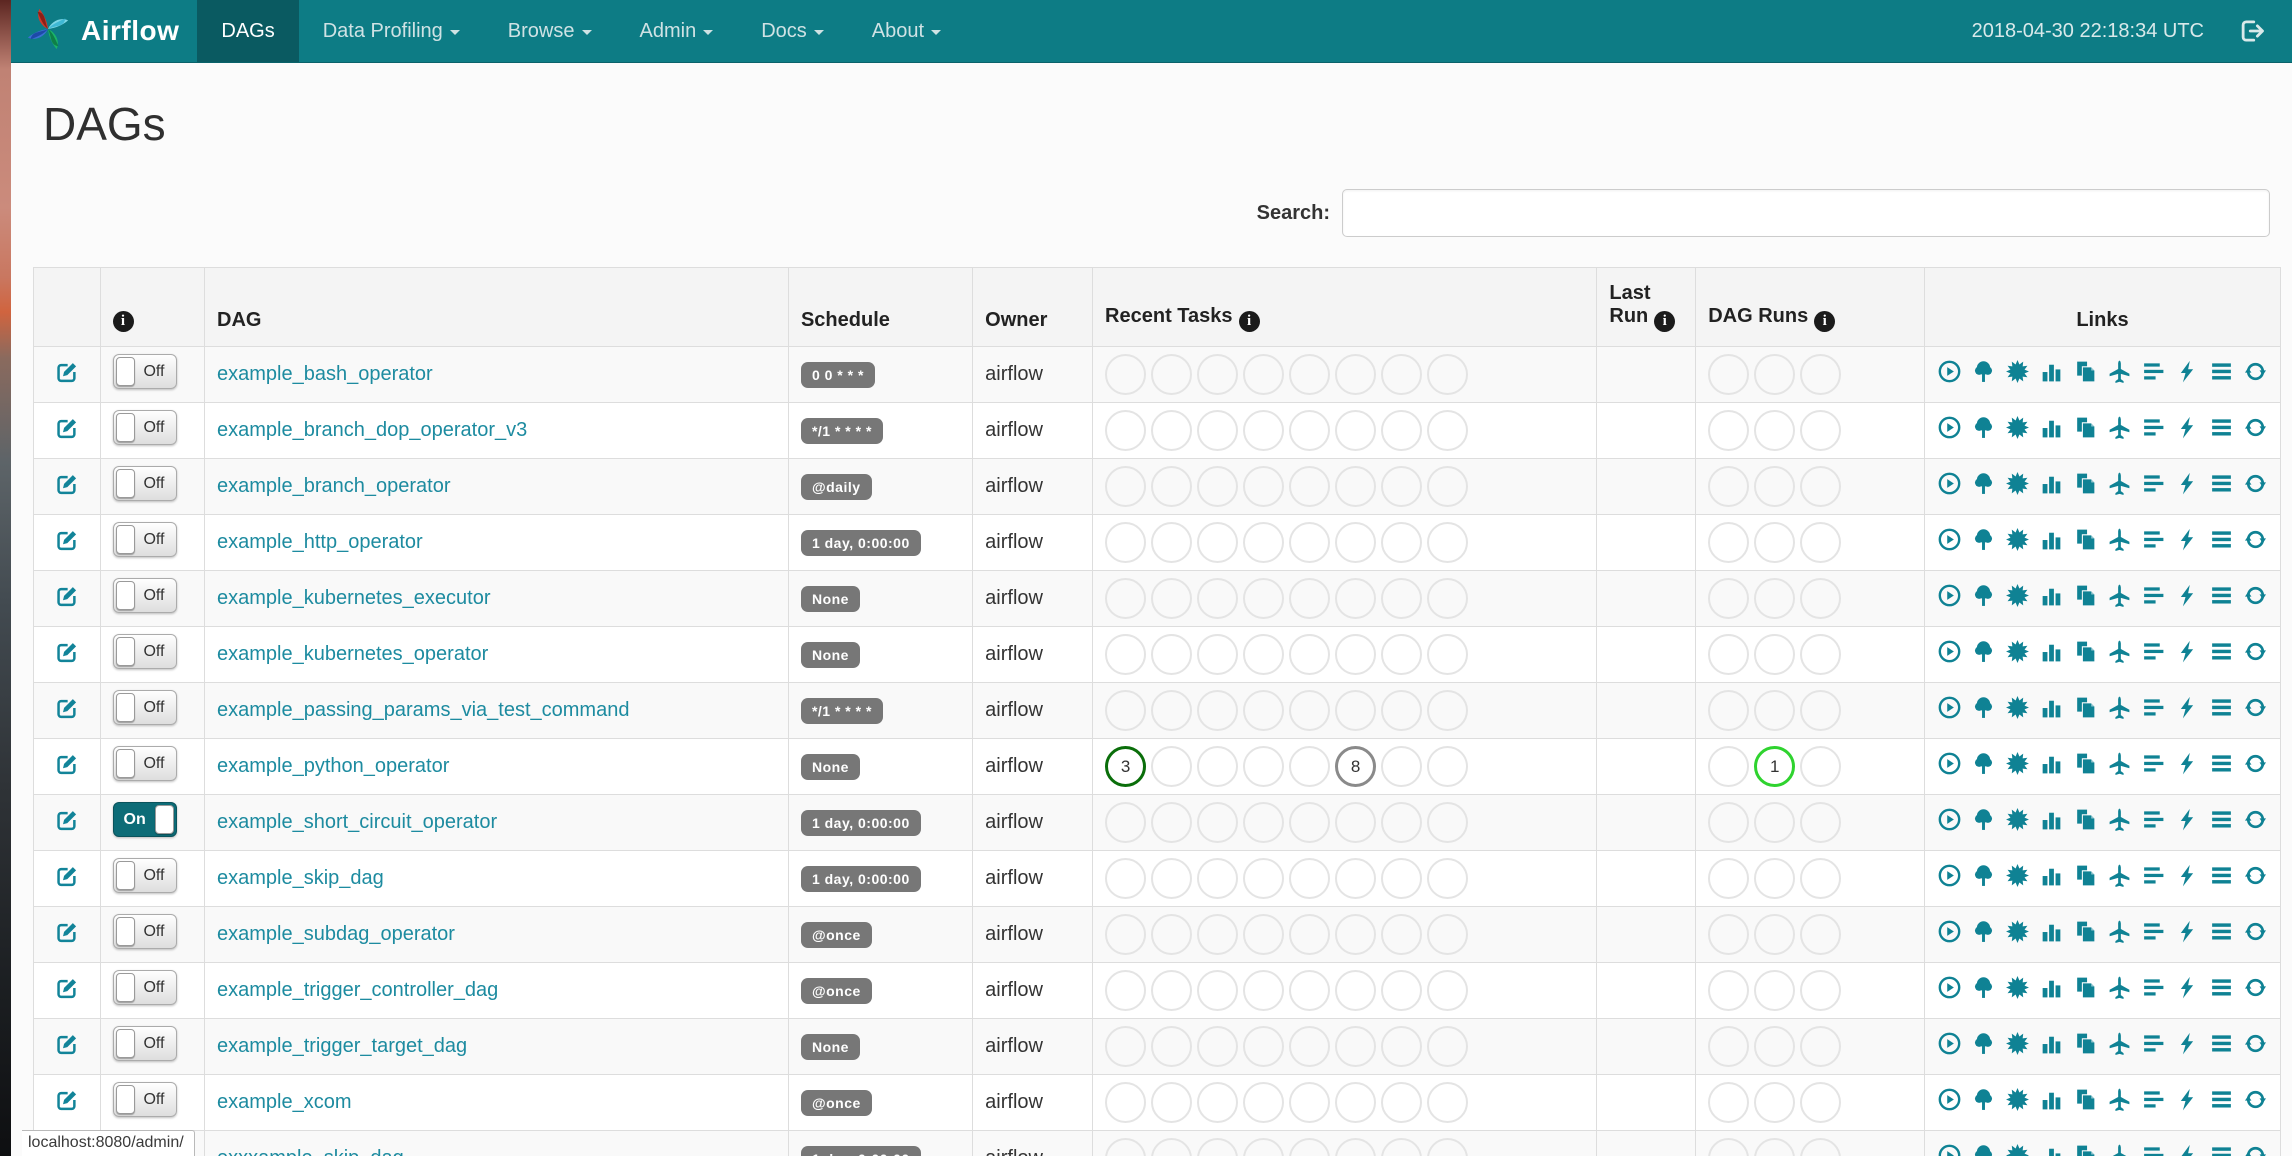 The width and height of the screenshot is (2292, 1156). Describe the element at coordinates (336, 934) in the screenshot. I see `dag-name-link: example_subdag_operator` at that location.